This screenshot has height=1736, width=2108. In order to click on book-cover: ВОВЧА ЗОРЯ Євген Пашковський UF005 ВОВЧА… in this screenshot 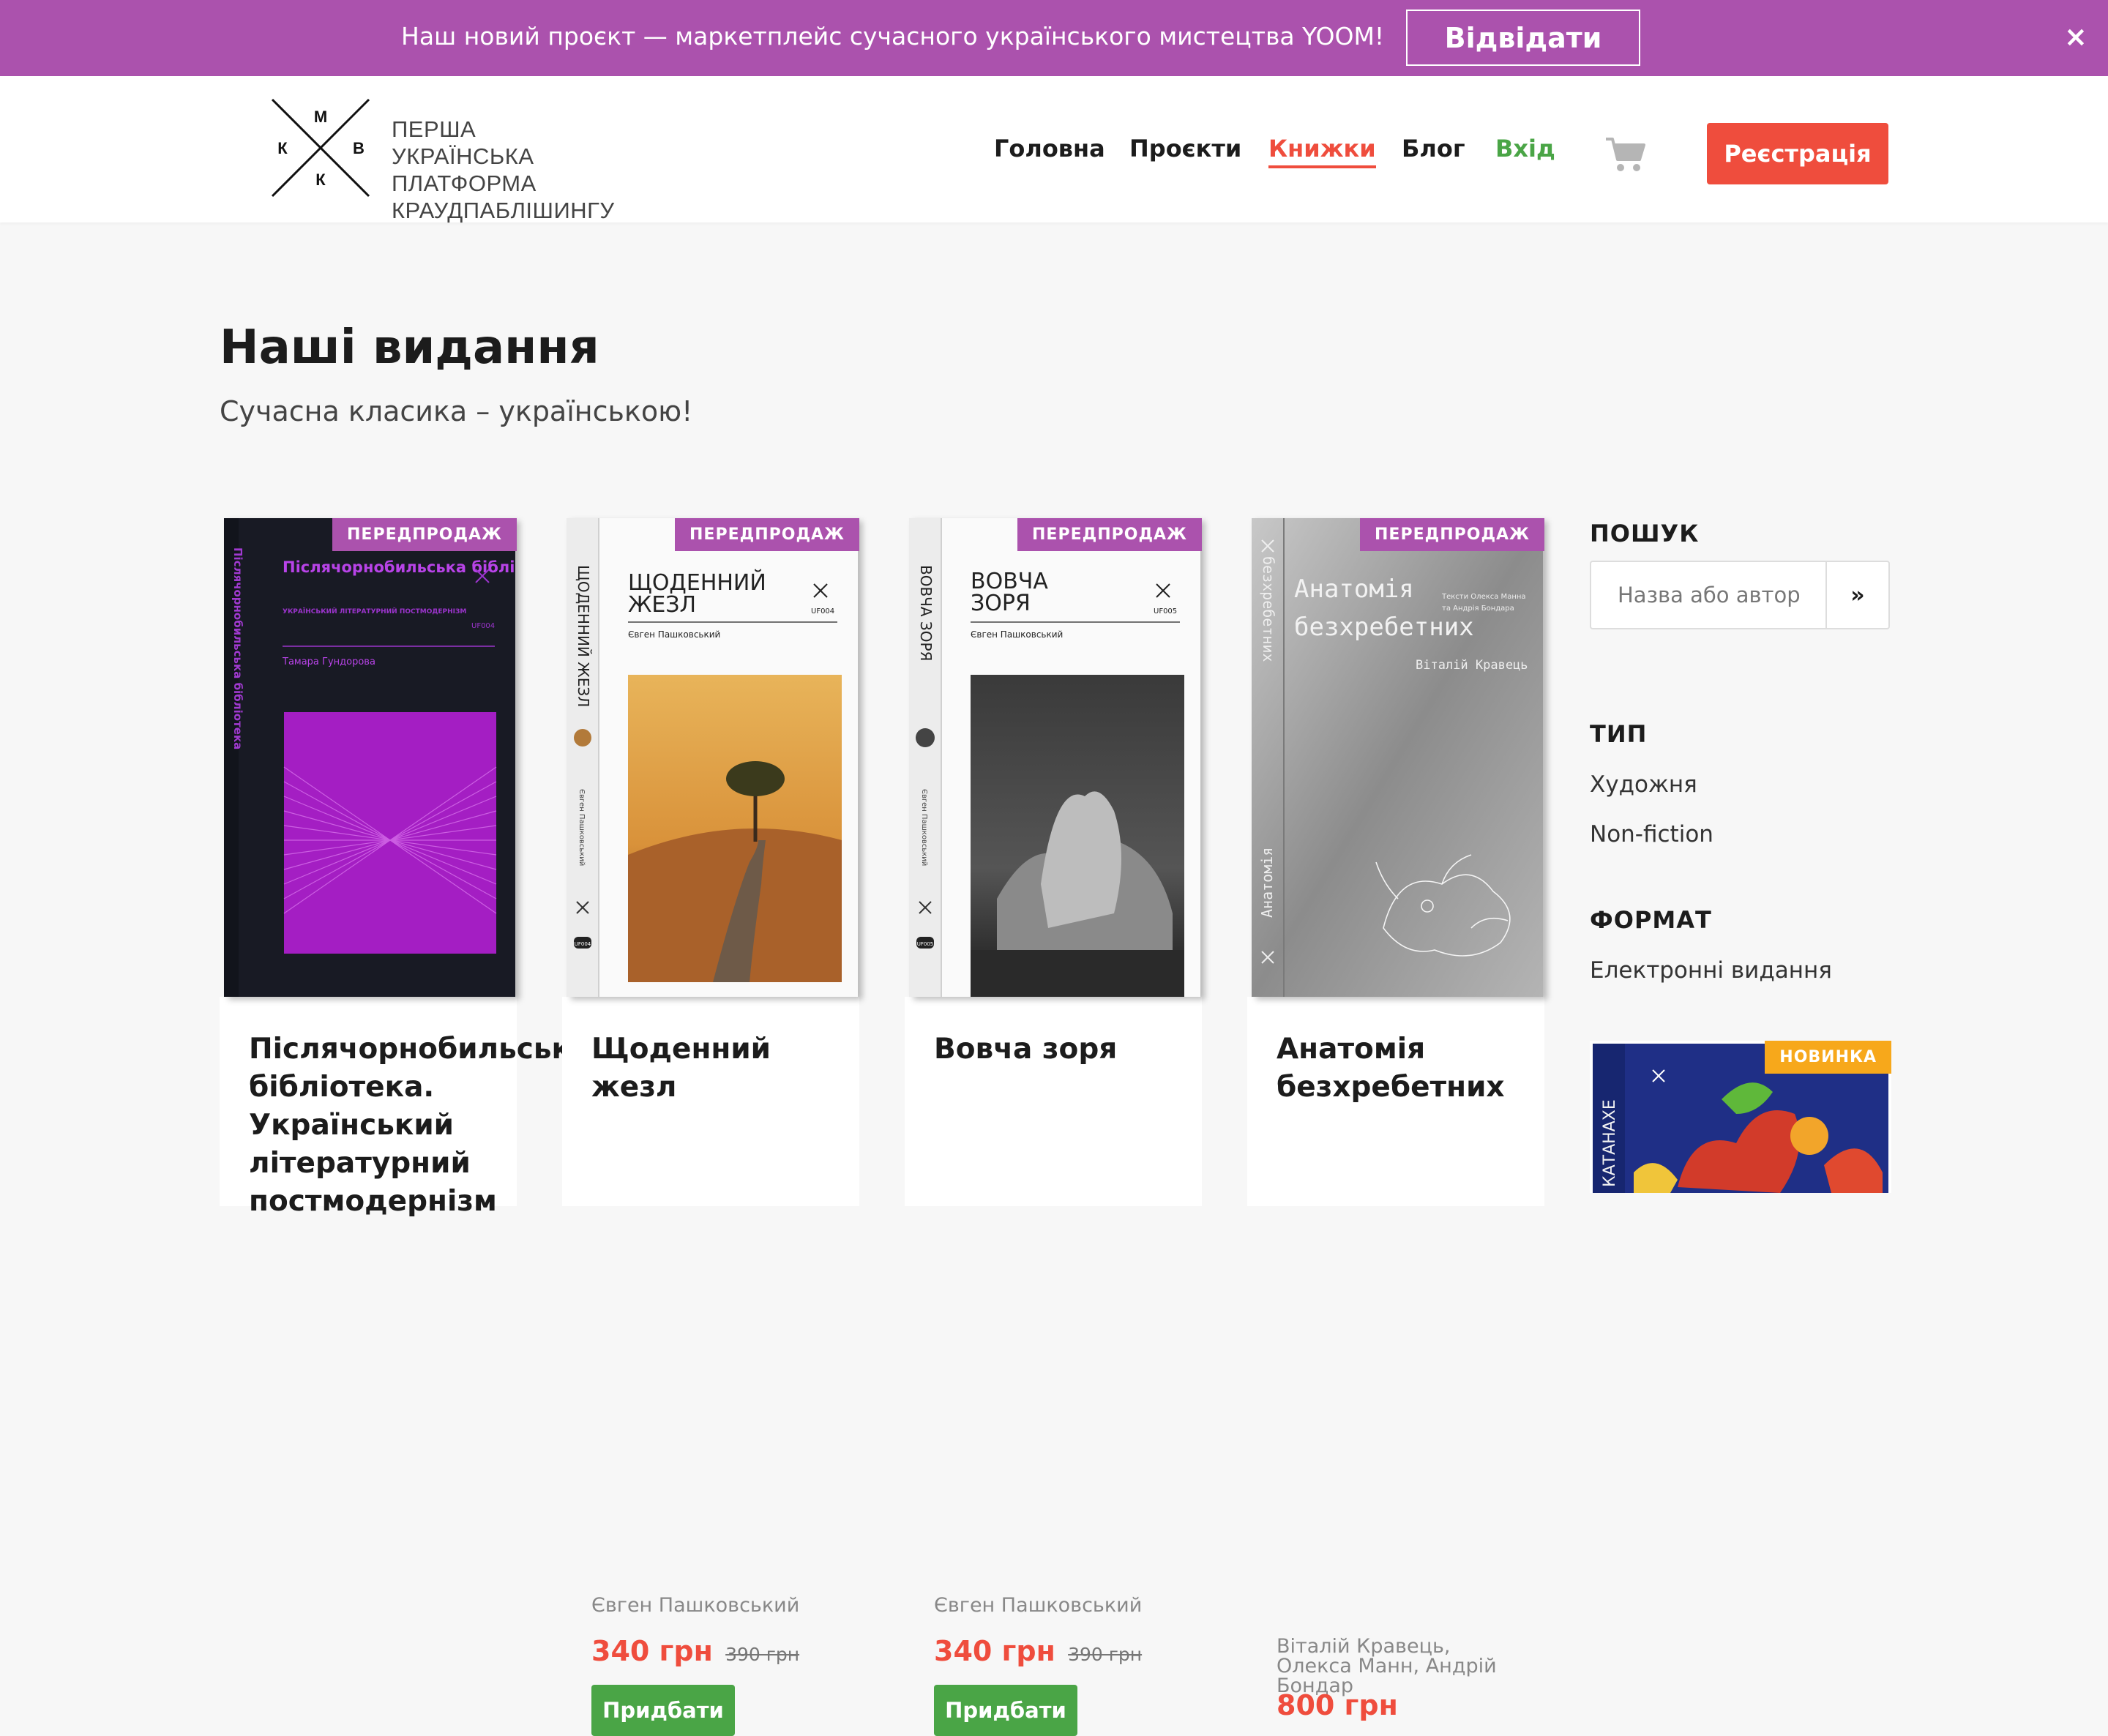, I will do `click(1053, 758)`.